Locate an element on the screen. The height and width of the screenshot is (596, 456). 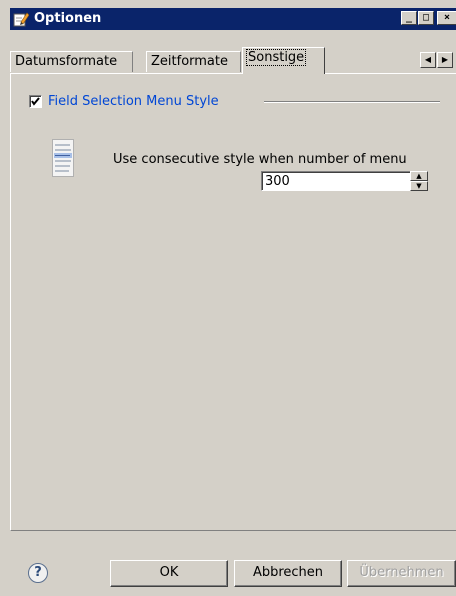
checkmark-icon is located at coordinates (35, 101).